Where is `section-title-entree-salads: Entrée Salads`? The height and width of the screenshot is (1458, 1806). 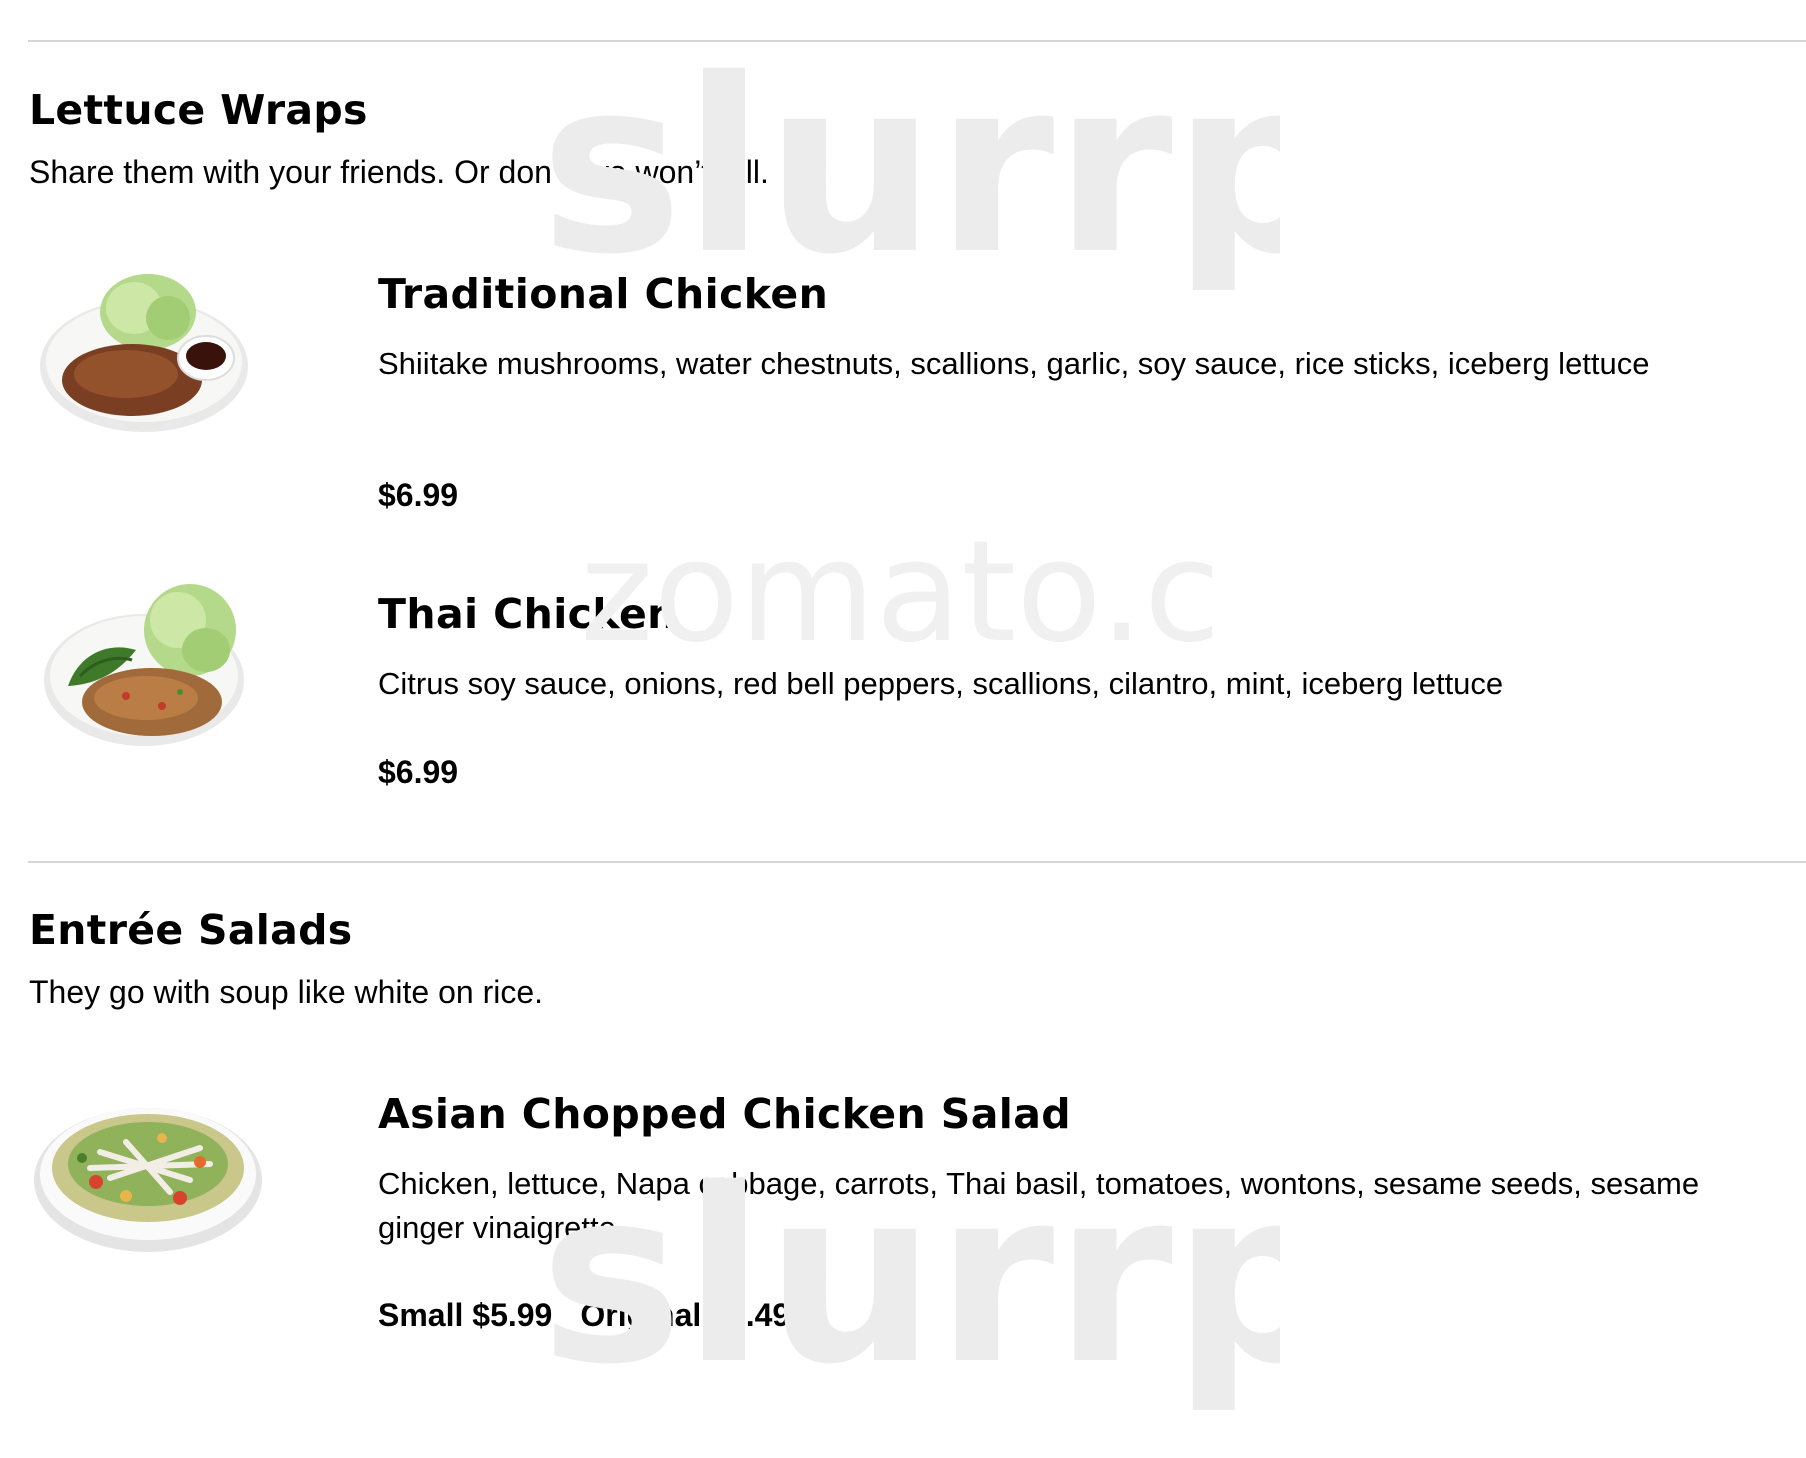
section-title-entree-salads: Entrée Salads is located at coordinates (191, 930).